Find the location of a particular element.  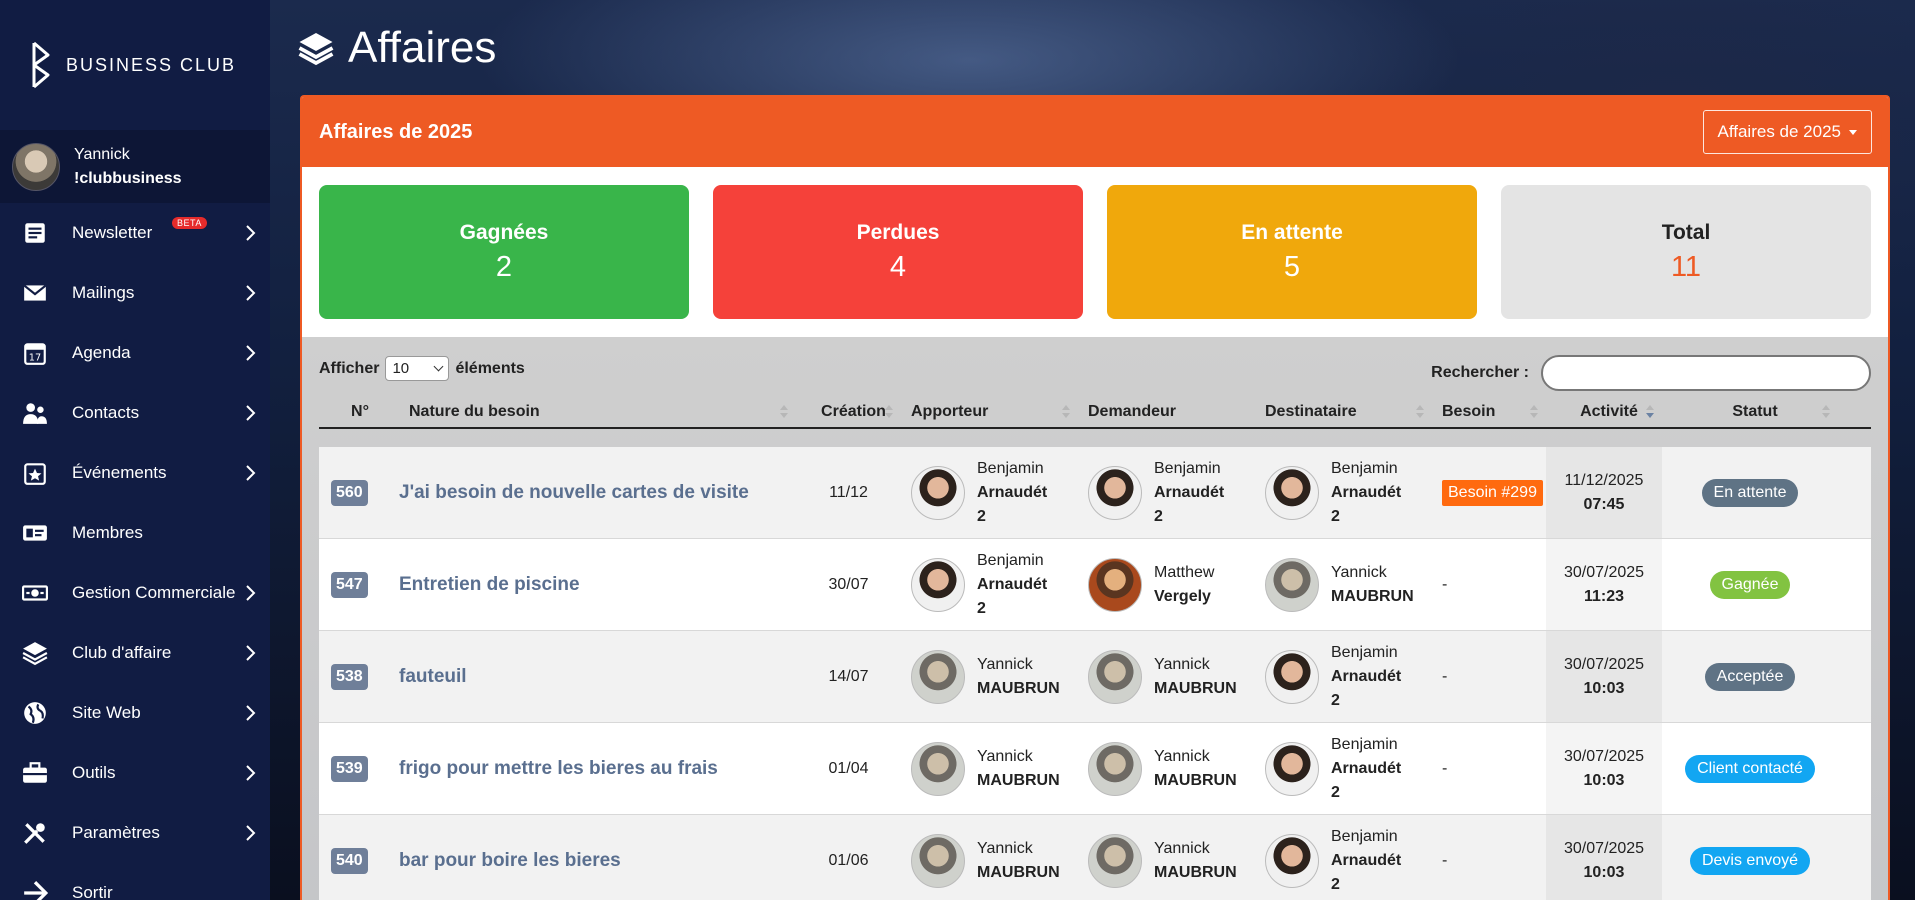

user-account: !clubbusiness is located at coordinates (128, 178).